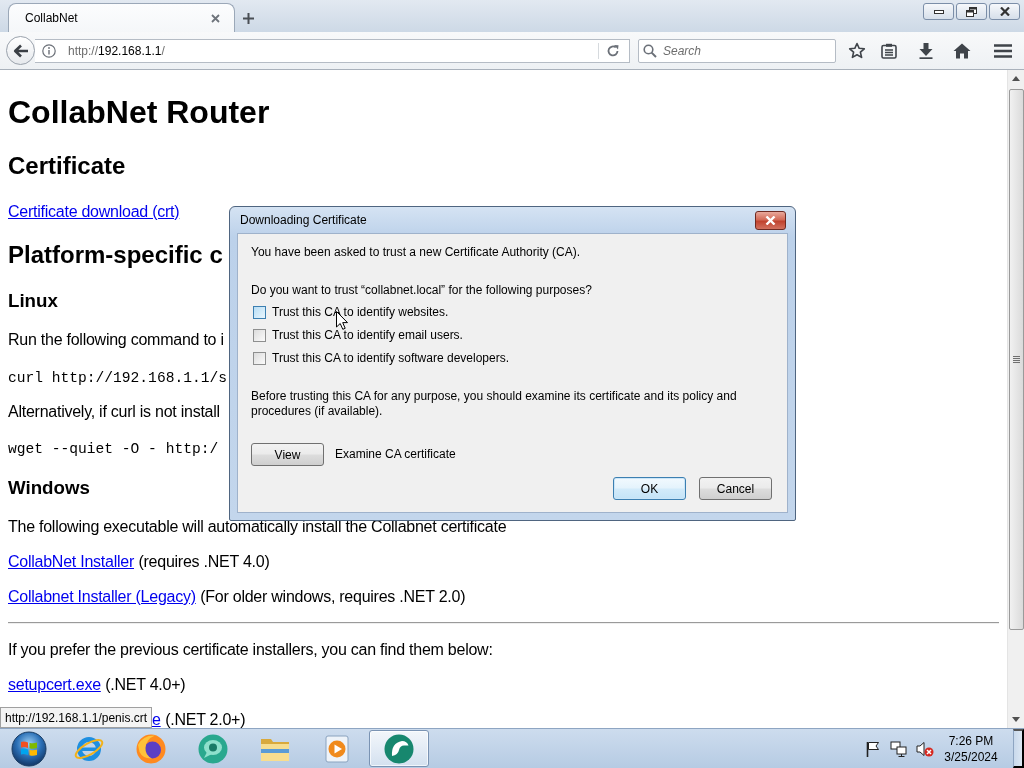 This screenshot has width=1024, height=768. I want to click on requirement-text: (requires .NET 4.0), so click(204, 561).